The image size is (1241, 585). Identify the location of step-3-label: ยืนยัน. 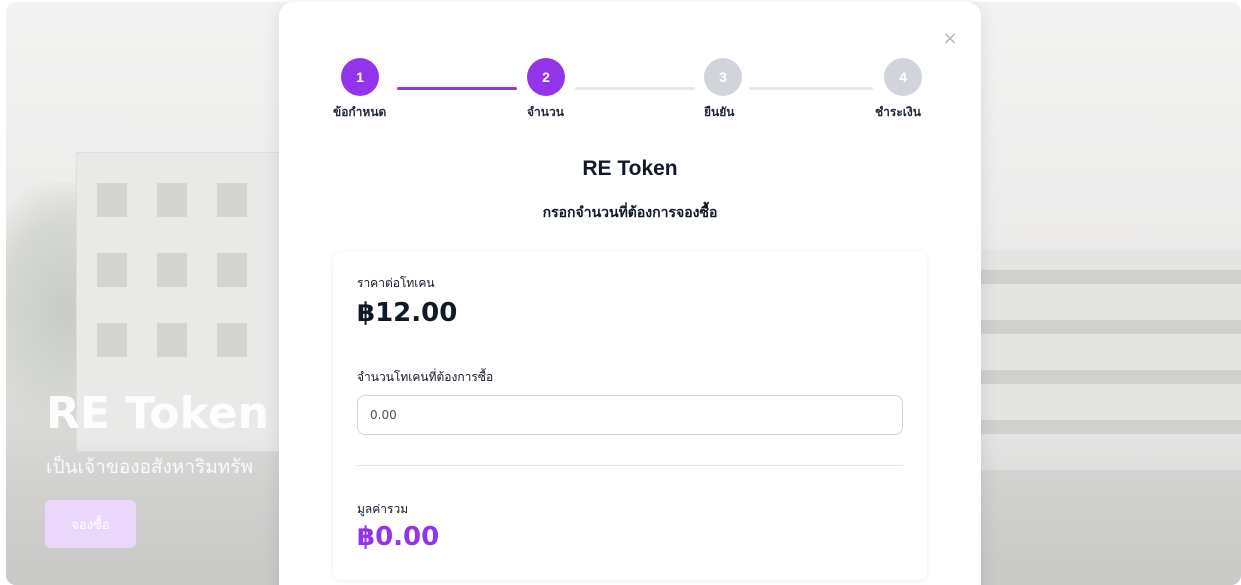
(719, 112).